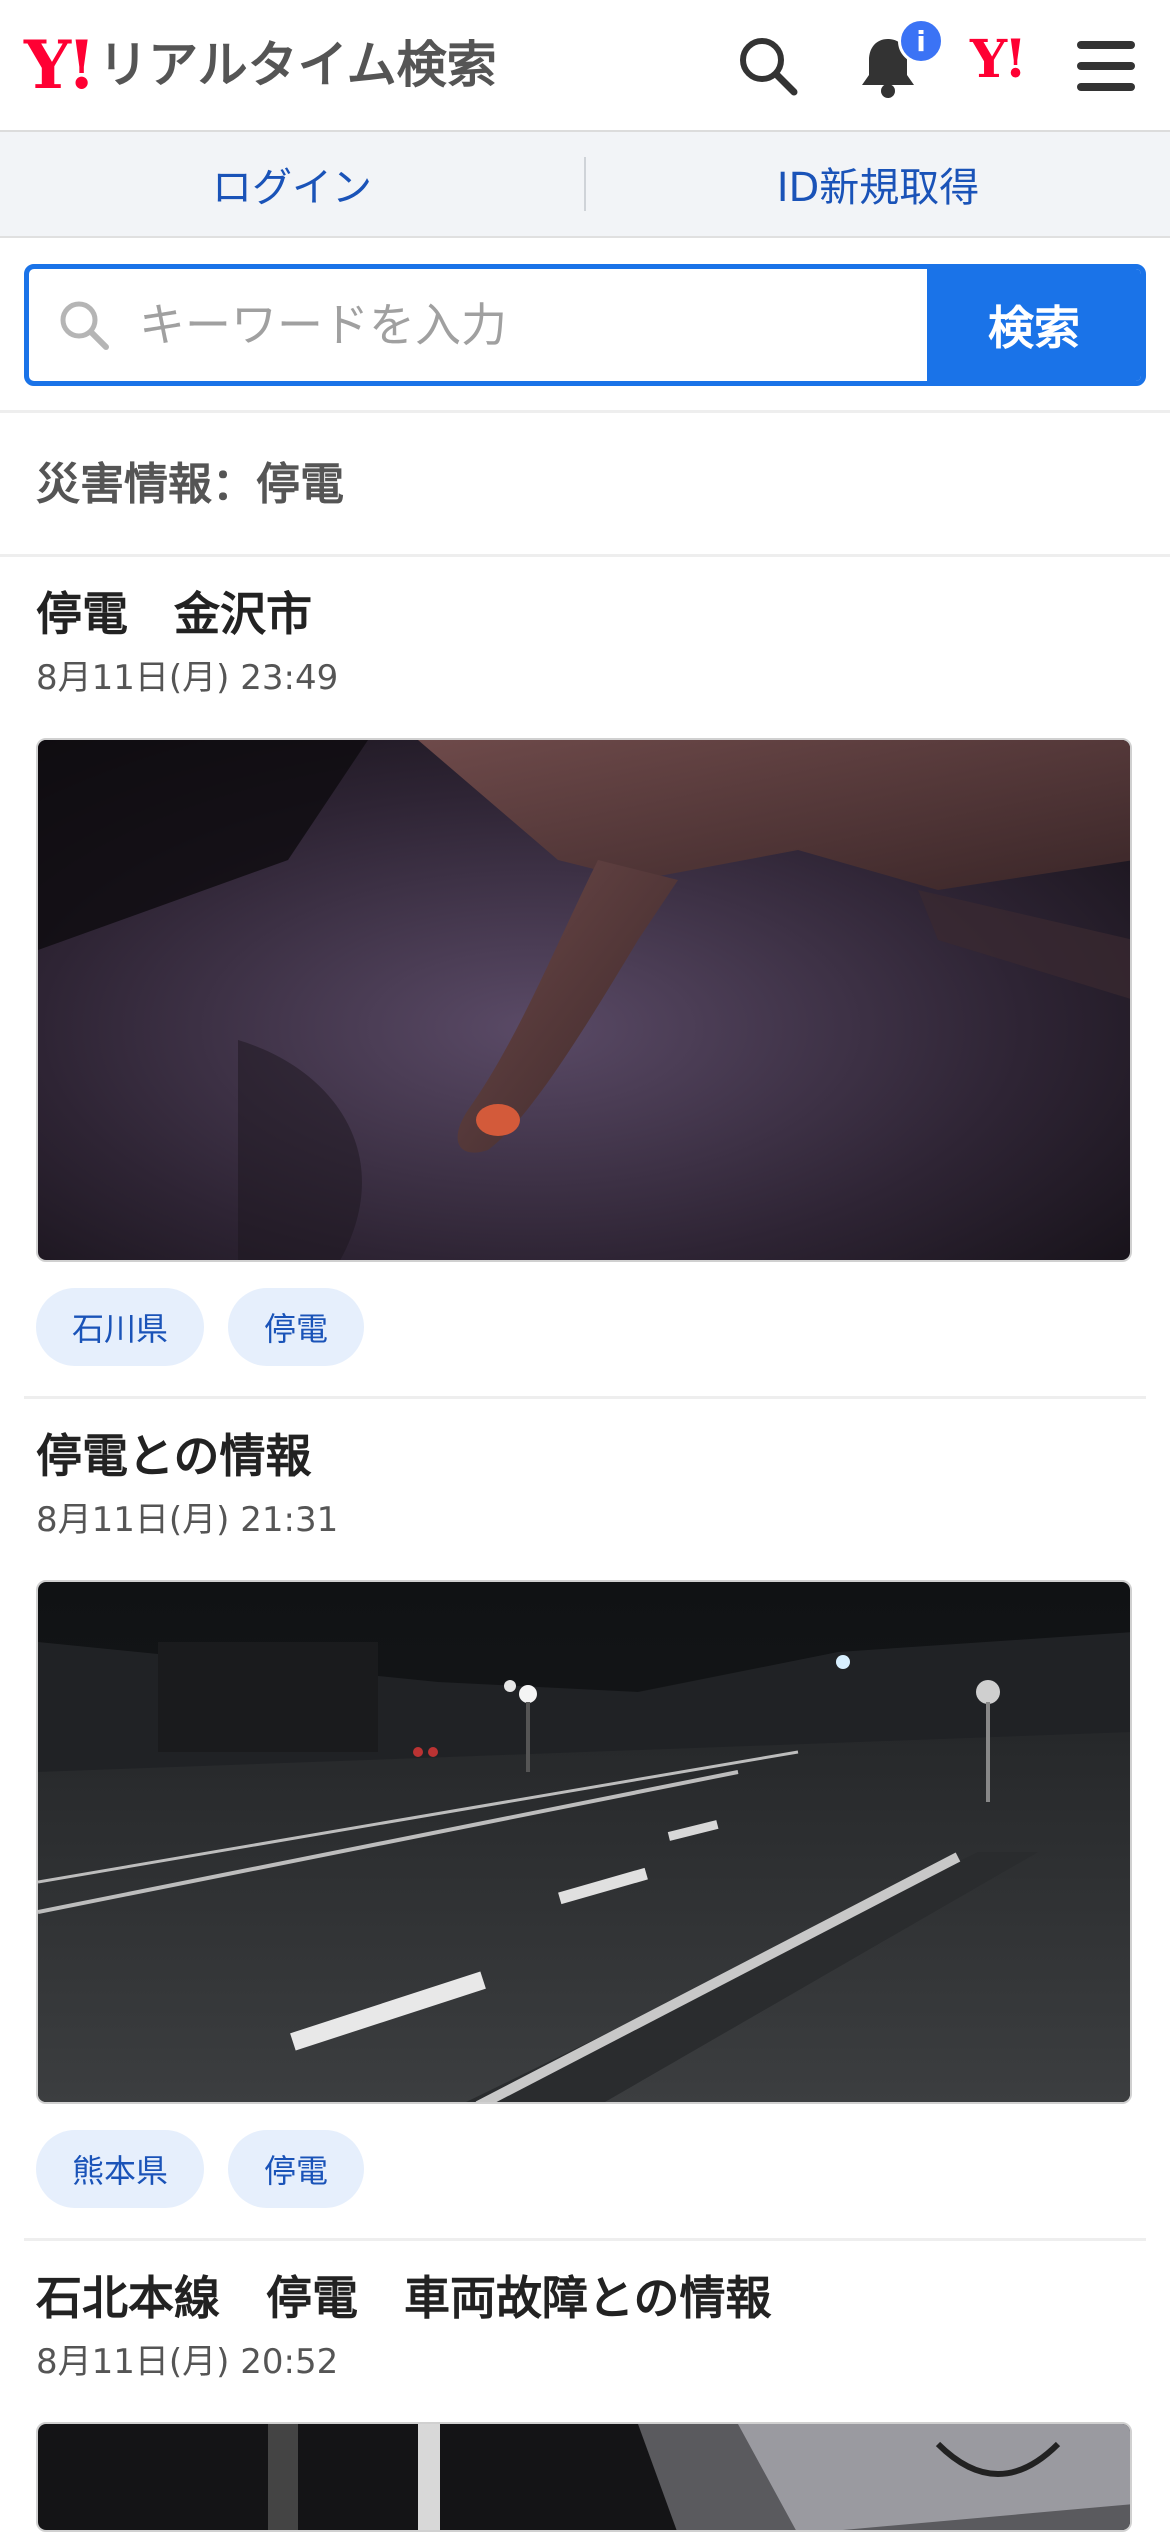 The height and width of the screenshot is (2532, 1170). I want to click on search-box: 検索, so click(585, 325).